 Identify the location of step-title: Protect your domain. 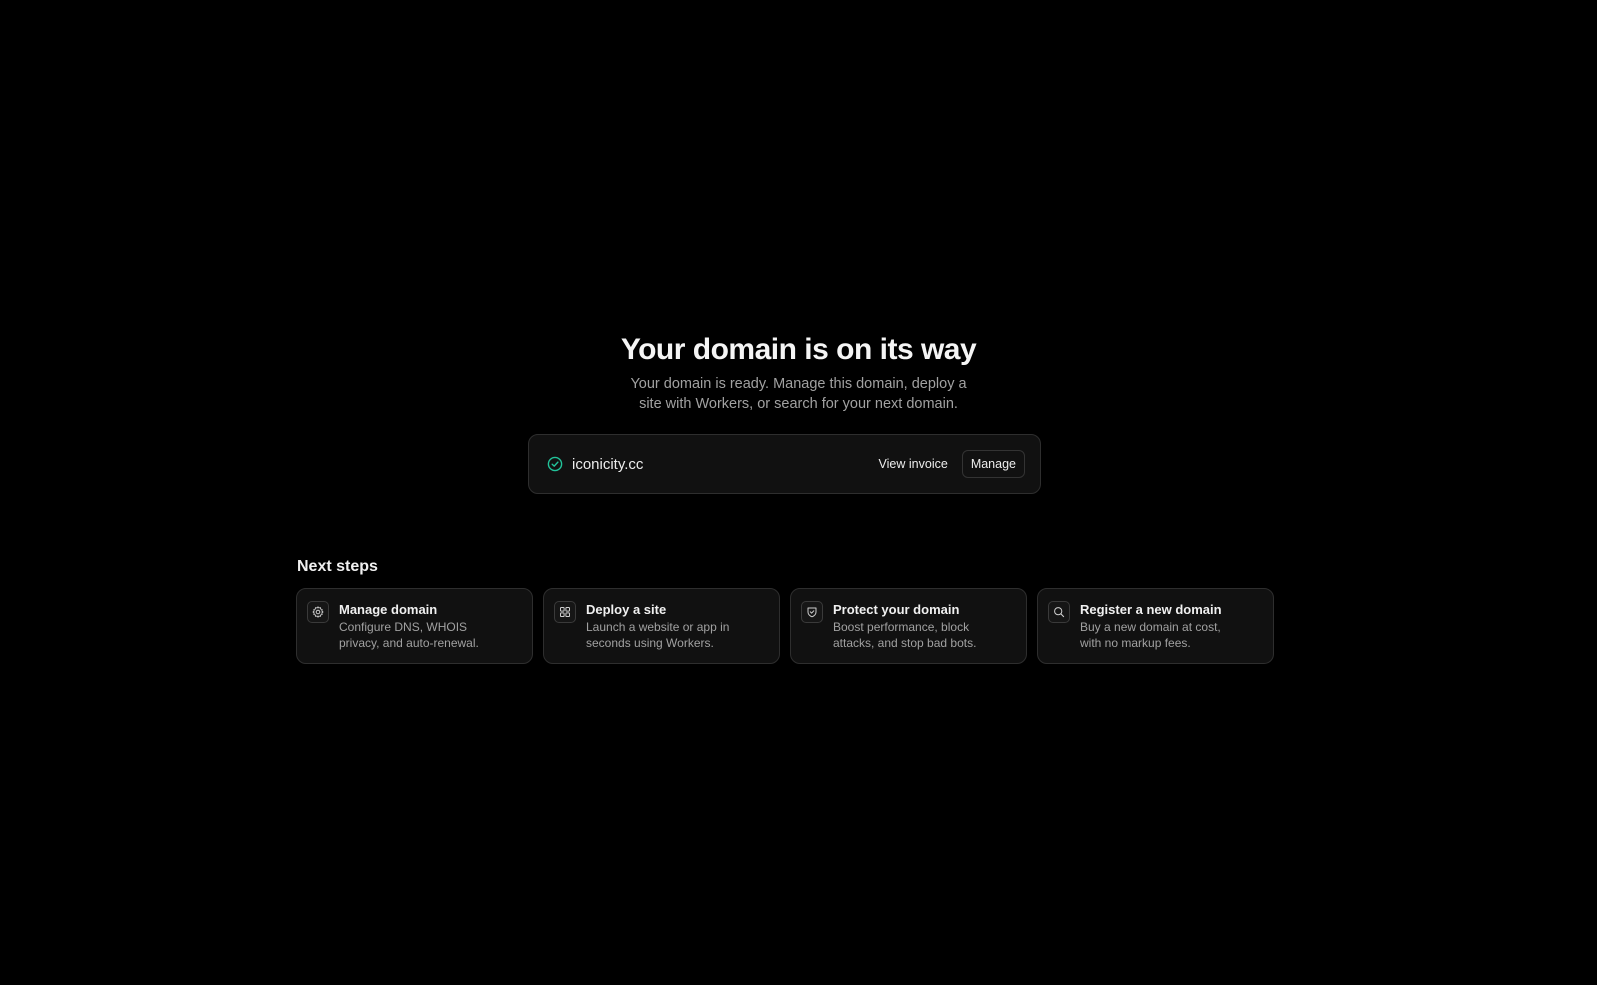
(896, 609).